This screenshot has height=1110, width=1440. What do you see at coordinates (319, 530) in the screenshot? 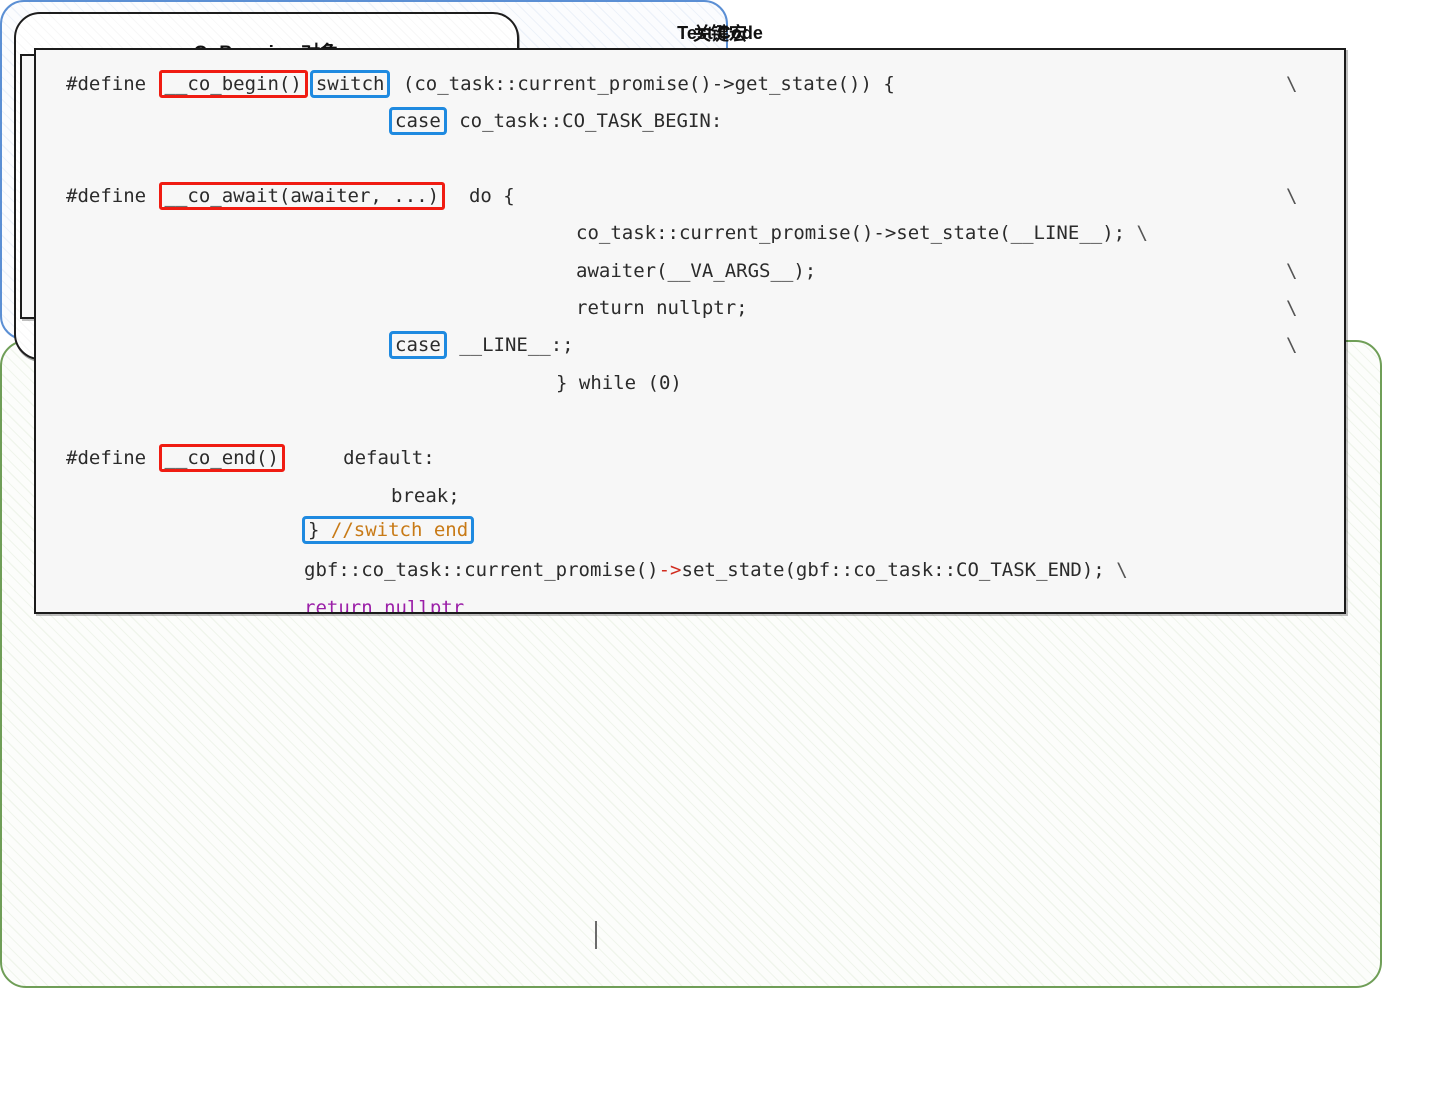
I see `switch-end-brace: }` at bounding box center [319, 530].